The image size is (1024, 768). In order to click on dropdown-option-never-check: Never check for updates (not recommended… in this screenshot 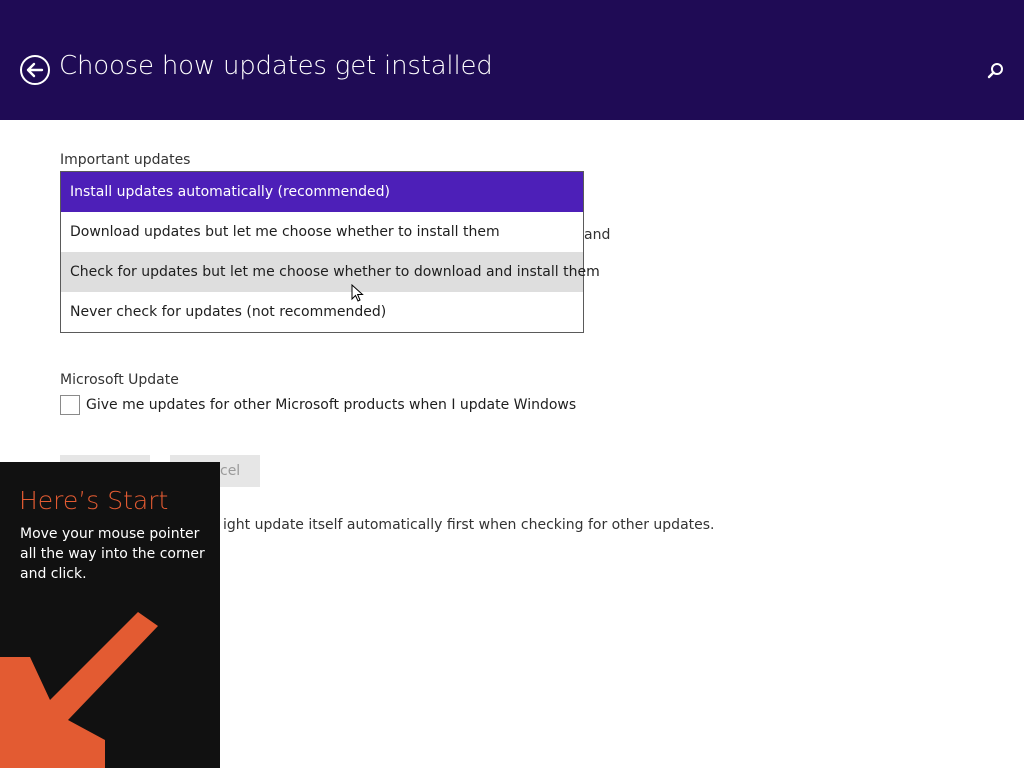, I will do `click(322, 312)`.